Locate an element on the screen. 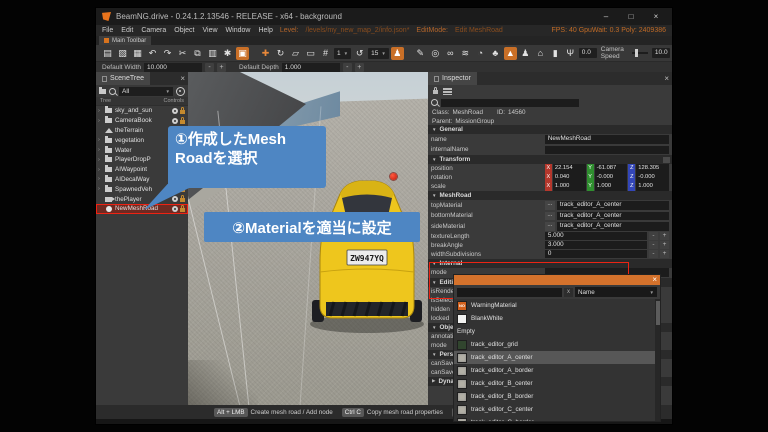 This screenshot has width=768, height=432. menu-camera: Camera is located at coordinates (153, 30).